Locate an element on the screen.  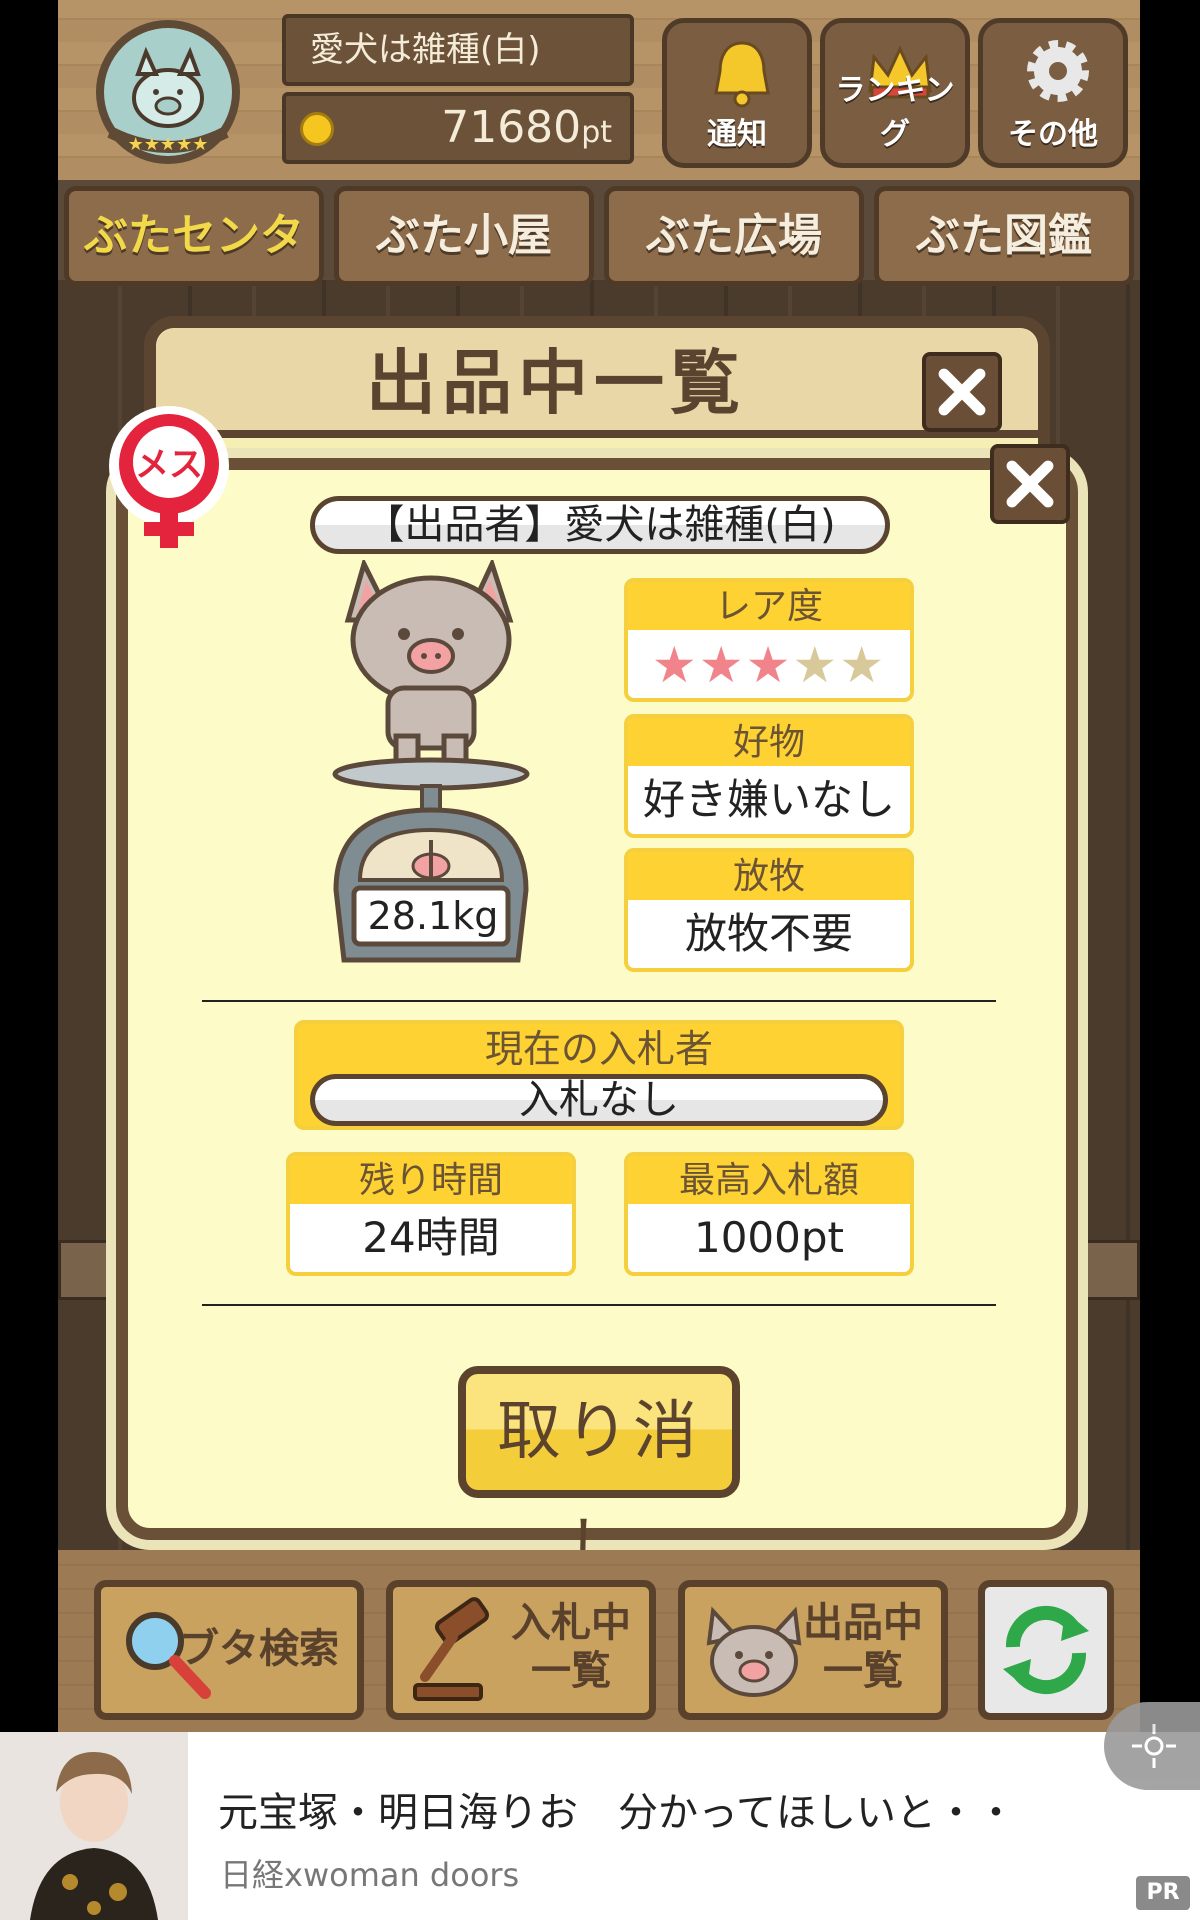
rarity-card: レア度 ★★★★★ is located at coordinates (769, 640).